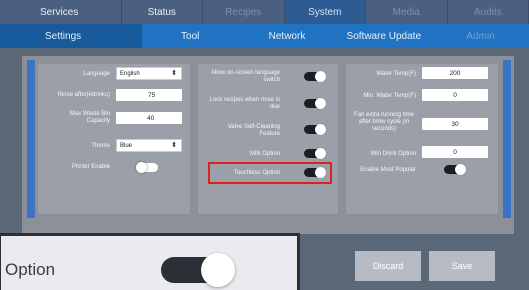 This screenshot has width=529, height=290. Describe the element at coordinates (240, 131) in the screenshot. I see `valve-cleaning-label: Valve Self-Cleaning Feature` at that location.